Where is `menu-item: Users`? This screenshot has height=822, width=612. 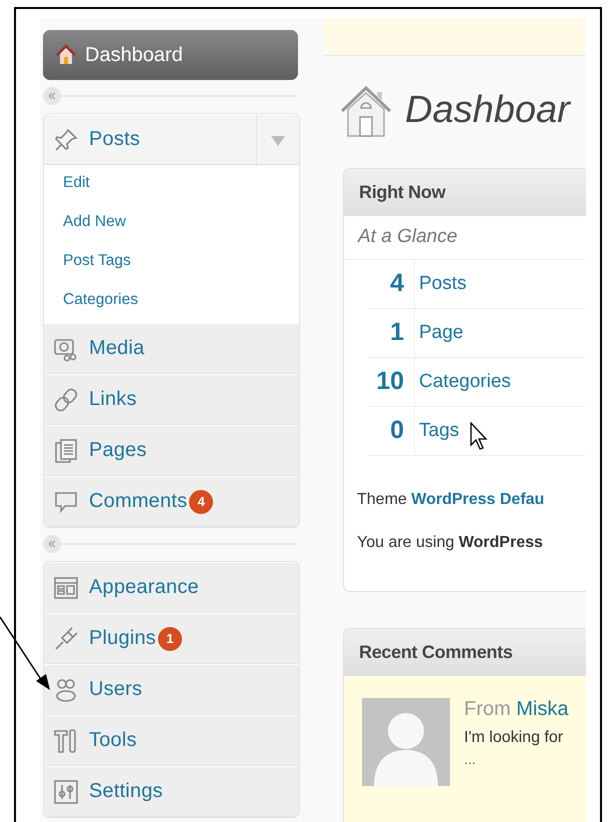 menu-item: Users is located at coordinates (171, 689).